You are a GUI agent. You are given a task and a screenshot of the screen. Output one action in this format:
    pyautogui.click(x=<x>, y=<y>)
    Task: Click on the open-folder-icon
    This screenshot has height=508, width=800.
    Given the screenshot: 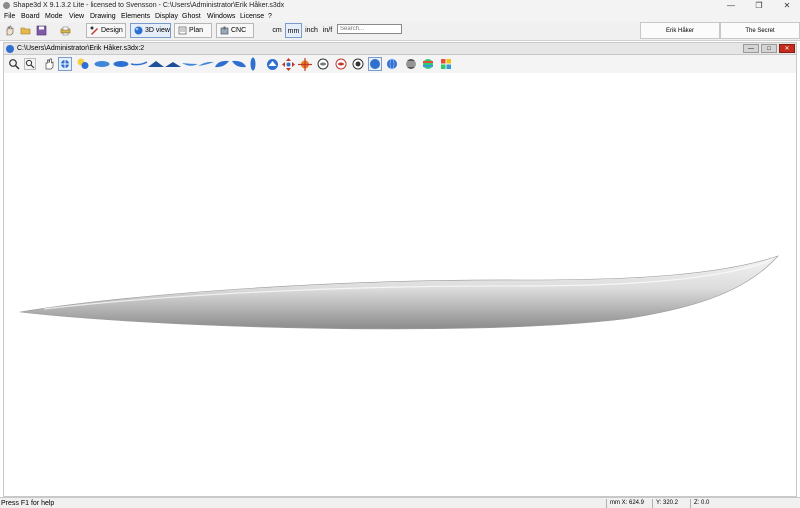 What is the action you would take?
    pyautogui.click(x=25, y=30)
    